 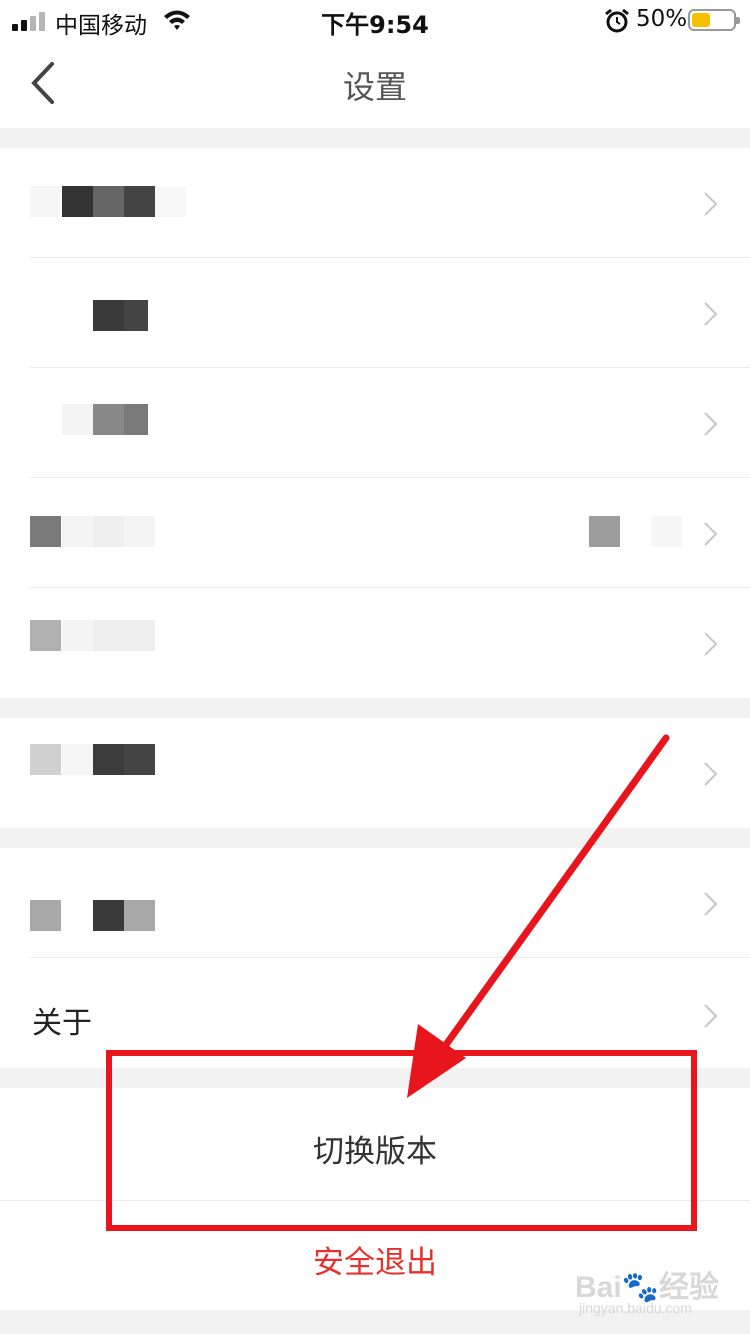 I want to click on alarm-icon, so click(x=617, y=20).